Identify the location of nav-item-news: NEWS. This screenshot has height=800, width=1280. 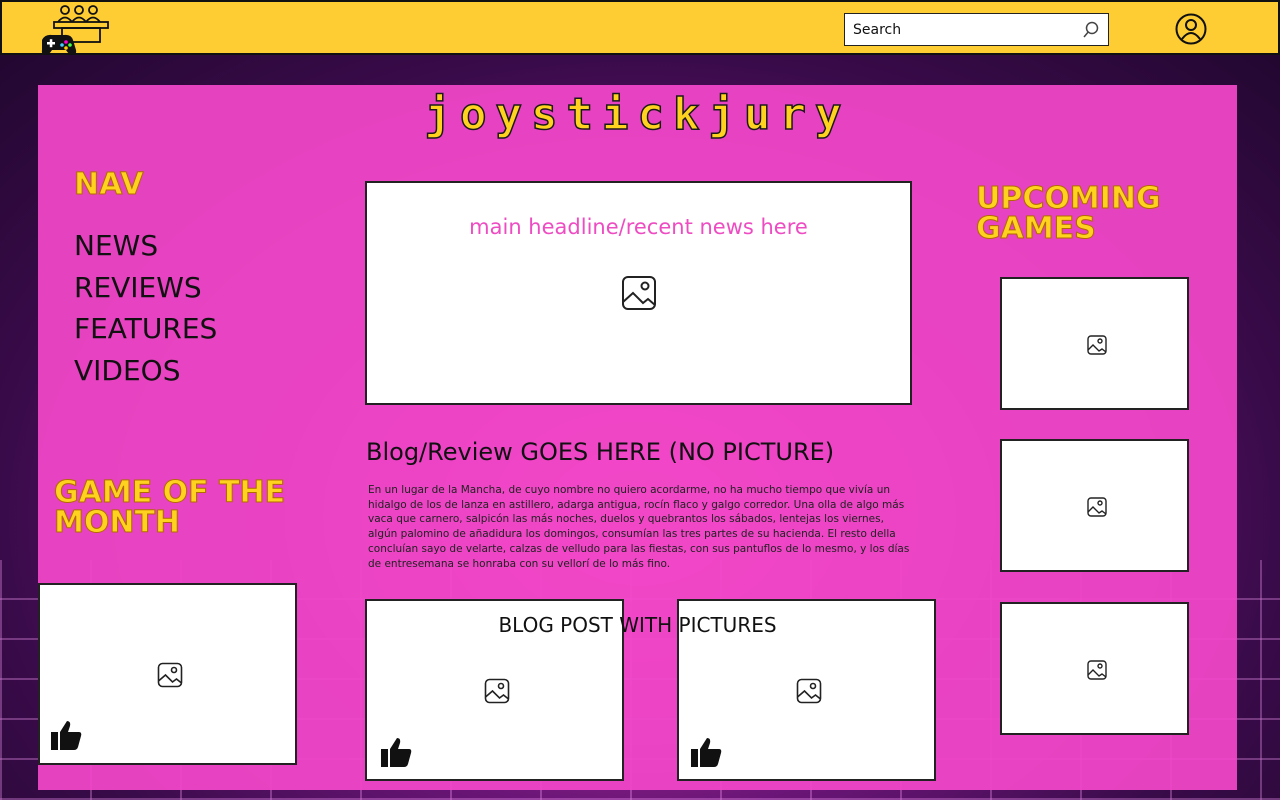
(145, 246).